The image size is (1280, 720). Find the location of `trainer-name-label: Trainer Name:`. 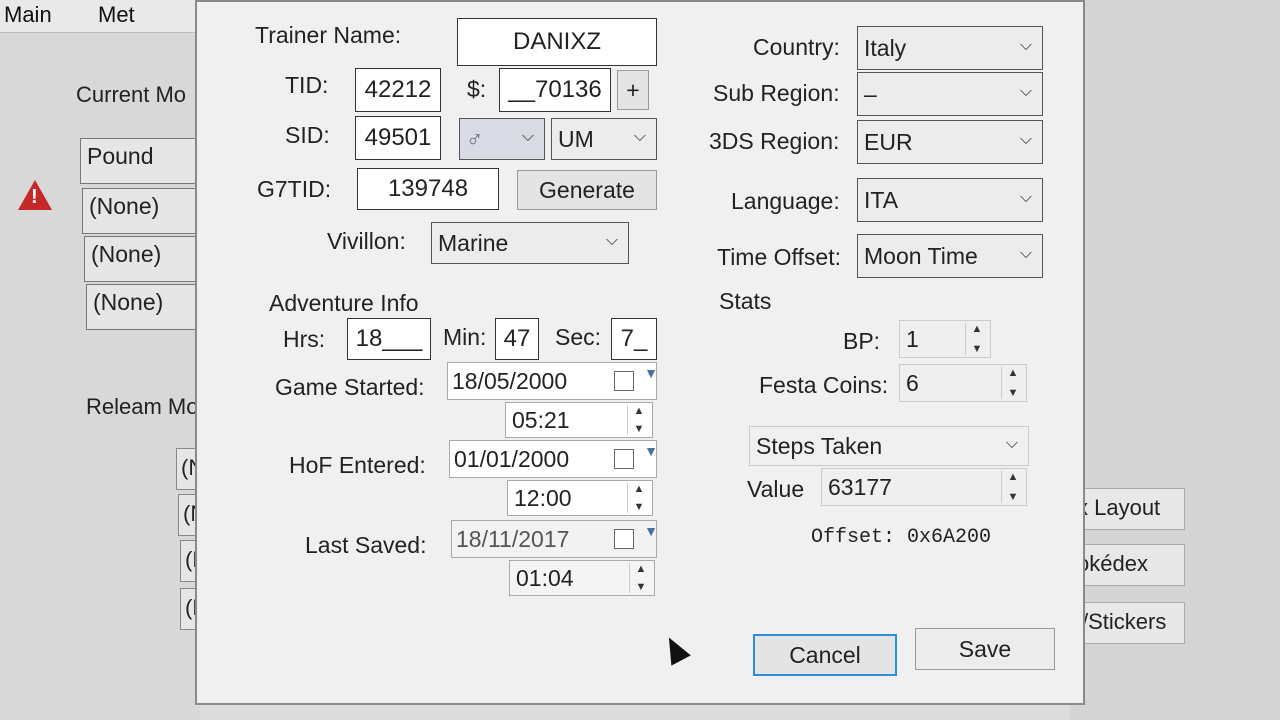

trainer-name-label: Trainer Name: is located at coordinates (328, 35).